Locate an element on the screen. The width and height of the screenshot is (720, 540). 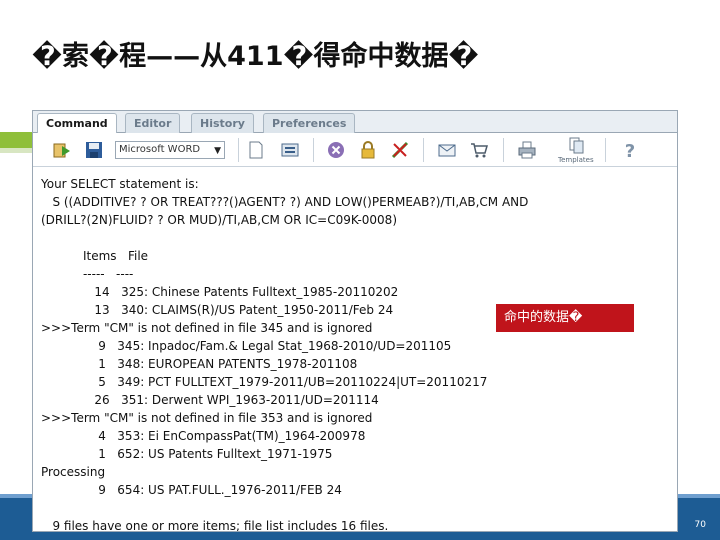
lock-icon is located at coordinates (368, 150).